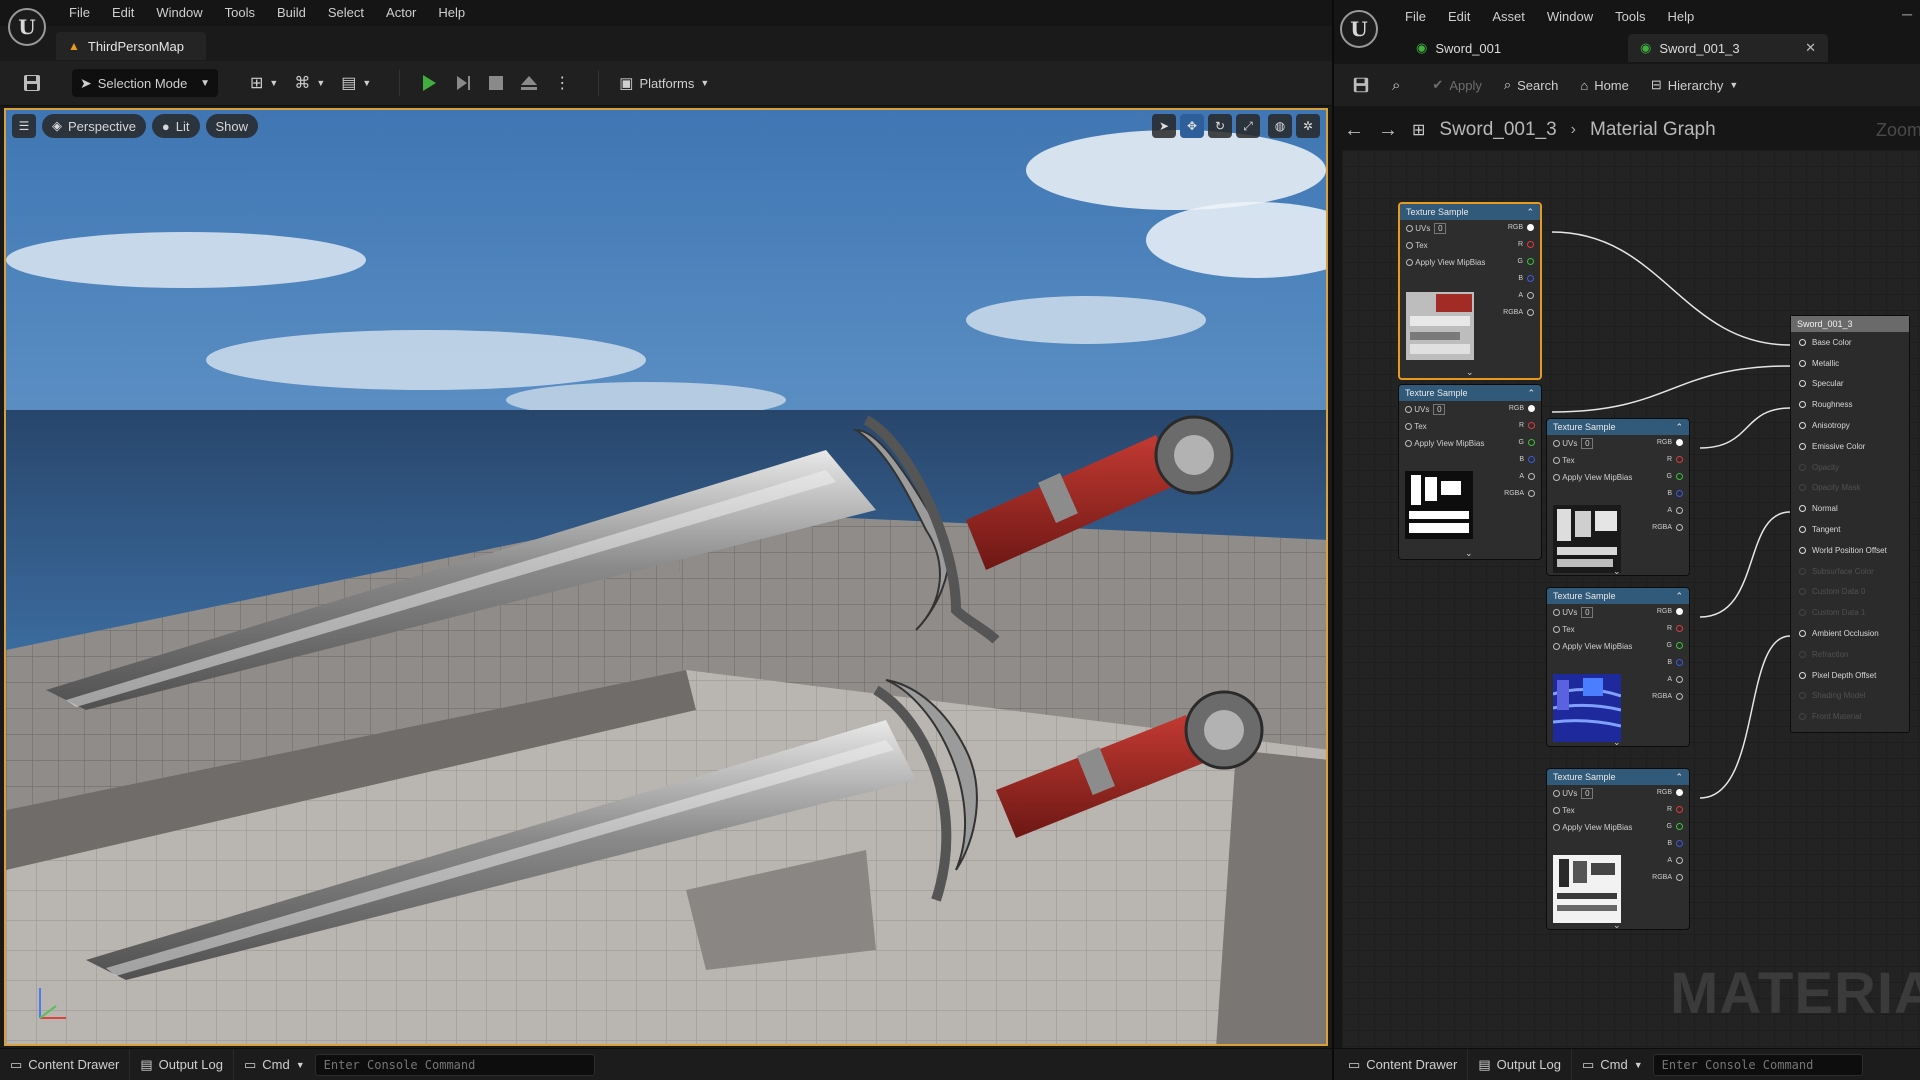  I want to click on result-input-pin: Normal, so click(1850, 508).